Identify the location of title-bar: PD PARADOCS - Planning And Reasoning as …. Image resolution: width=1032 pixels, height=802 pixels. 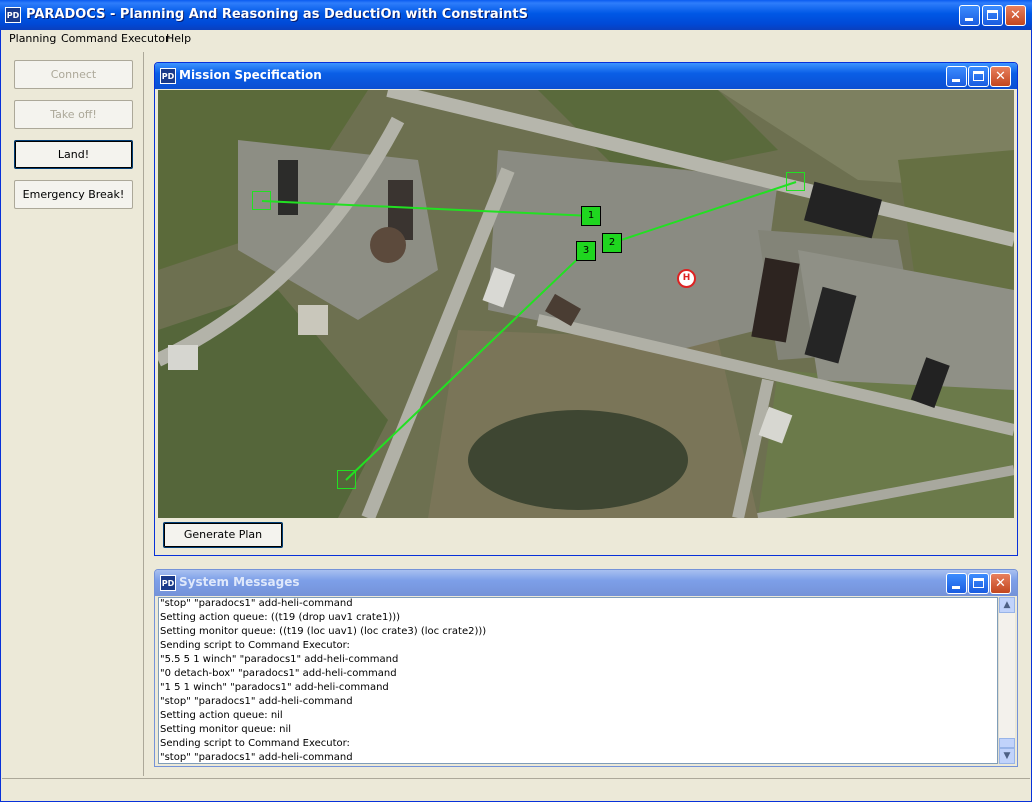
(516, 15).